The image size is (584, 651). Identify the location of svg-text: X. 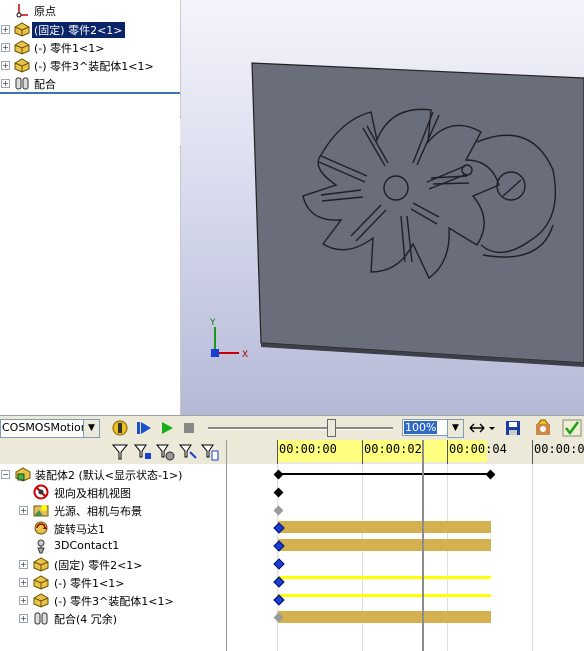
(245, 355).